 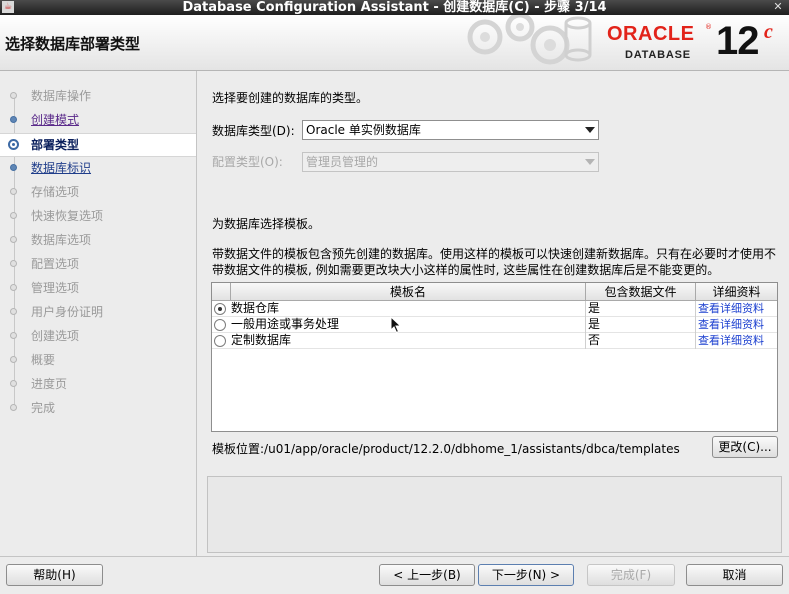 What do you see at coordinates (631, 575) in the screenshot?
I see `finish-button: 完成(F)` at bounding box center [631, 575].